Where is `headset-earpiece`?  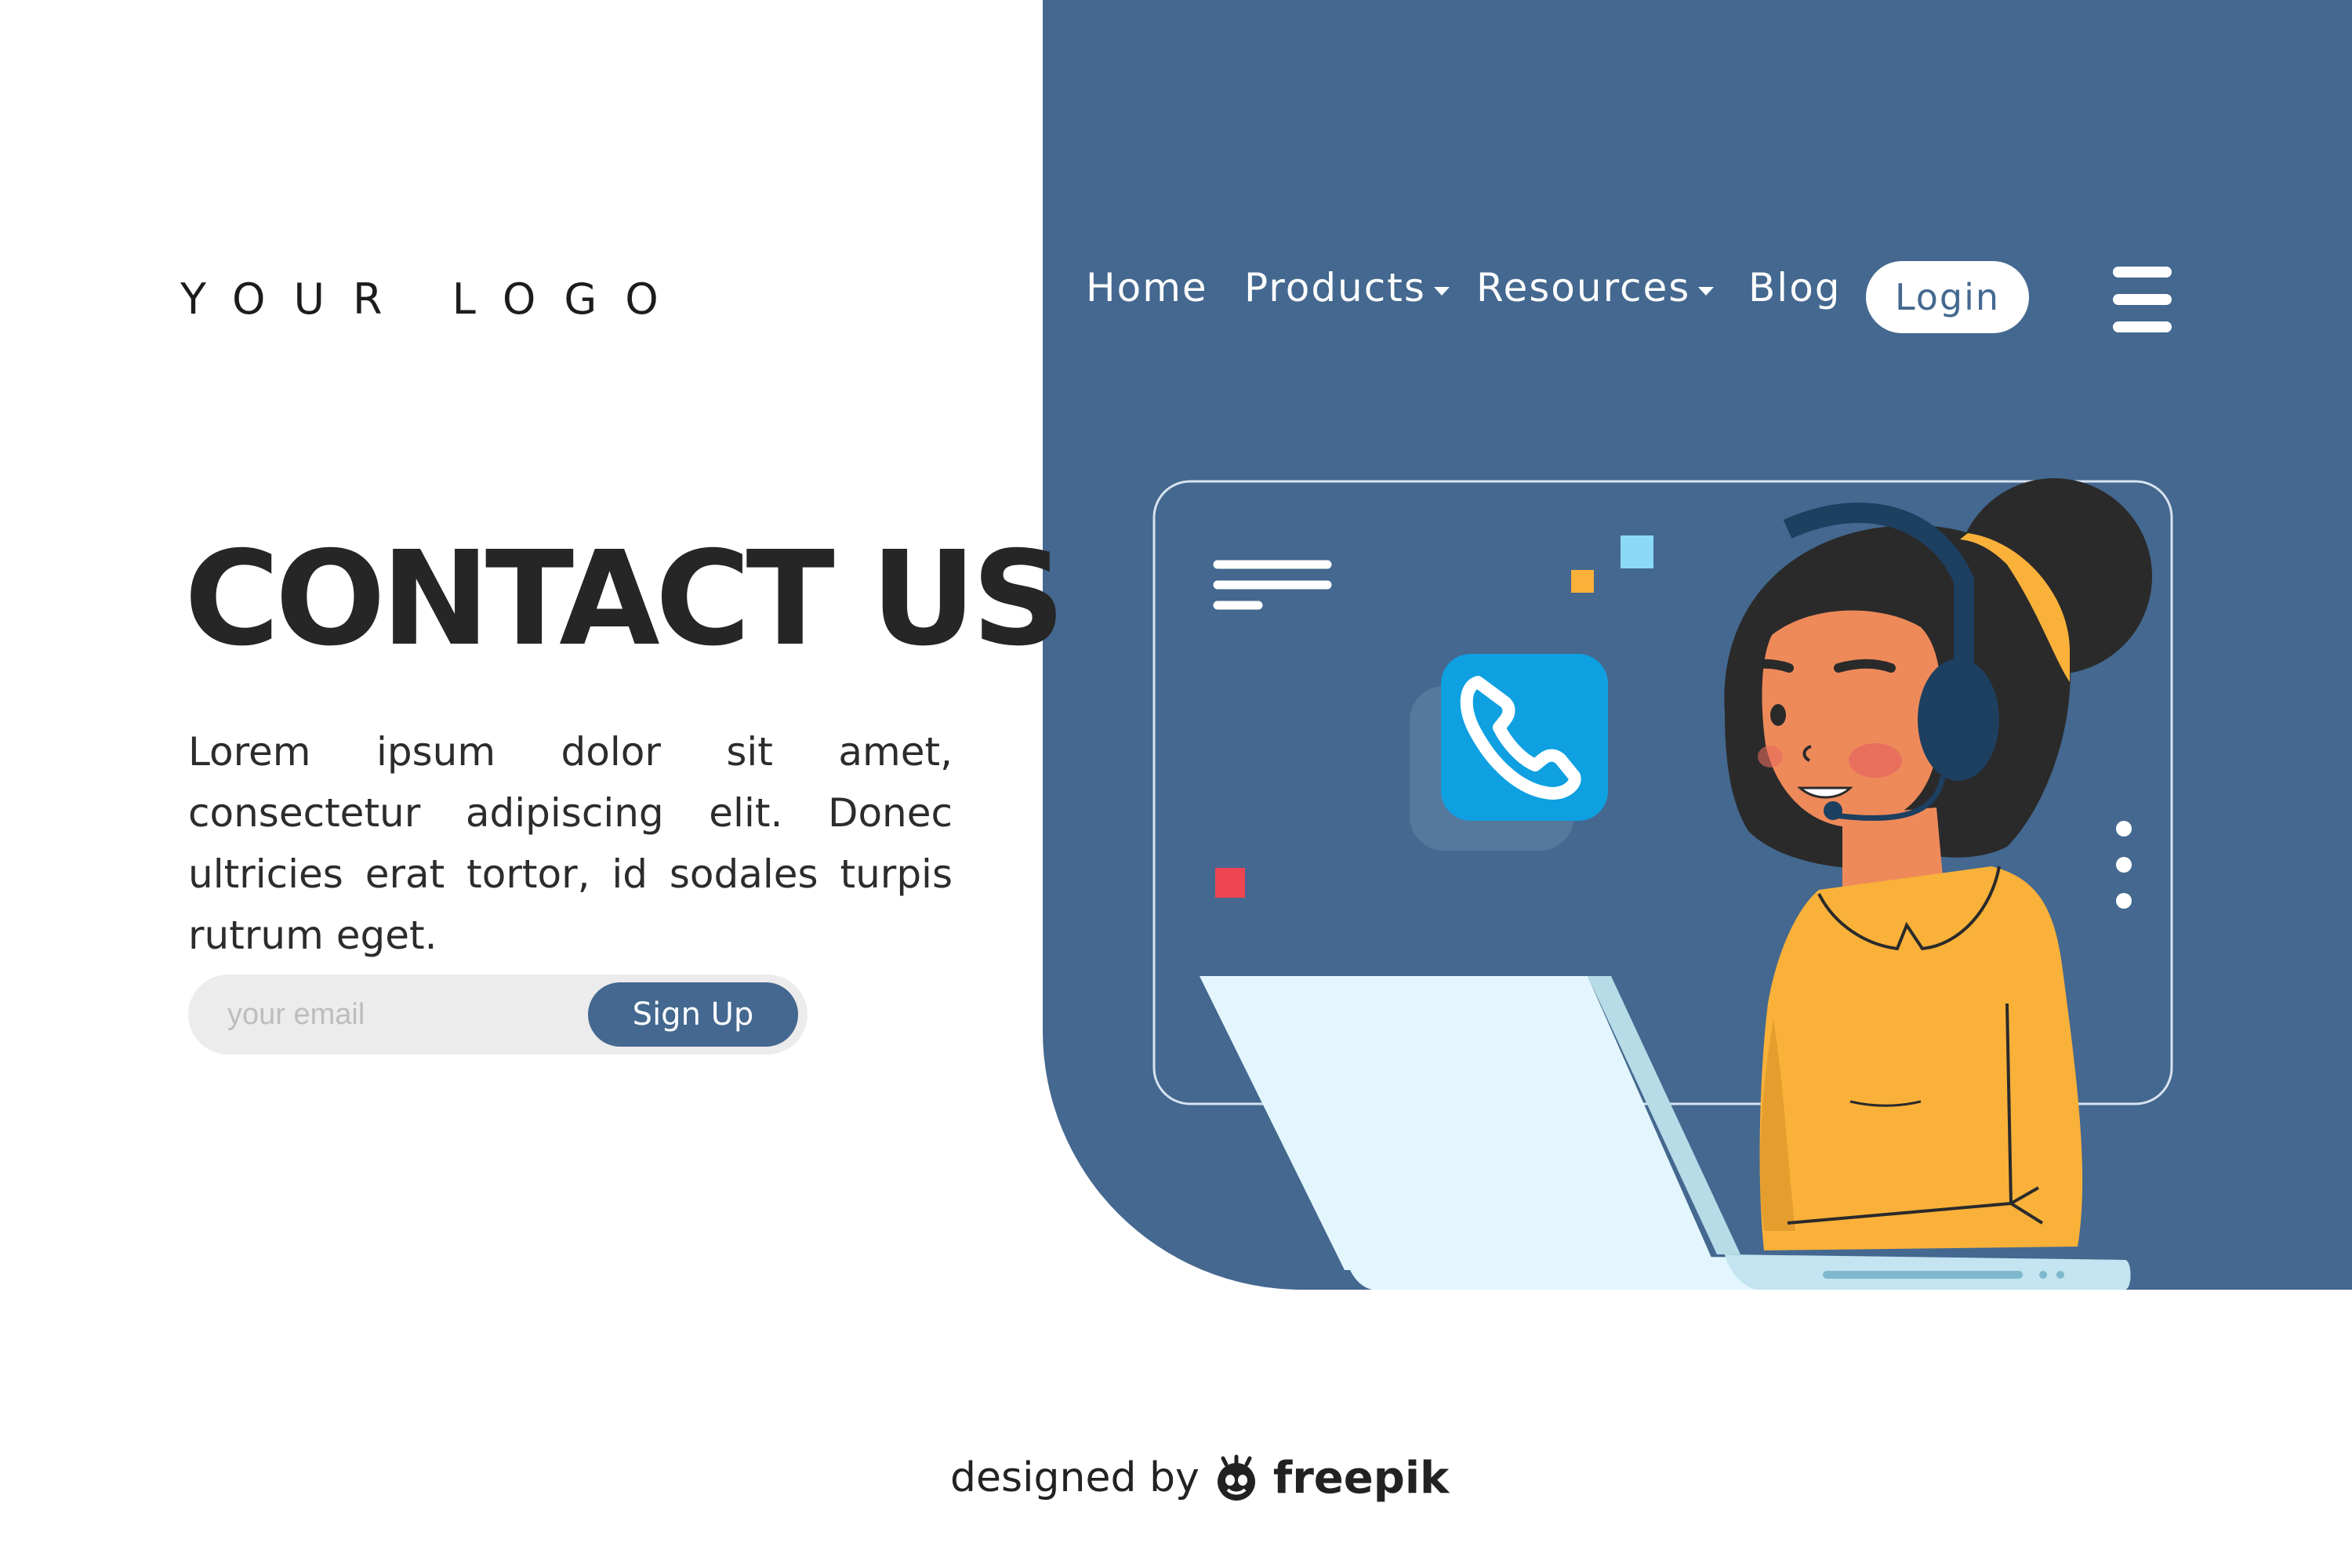
headset-earpiece is located at coordinates (1958, 720).